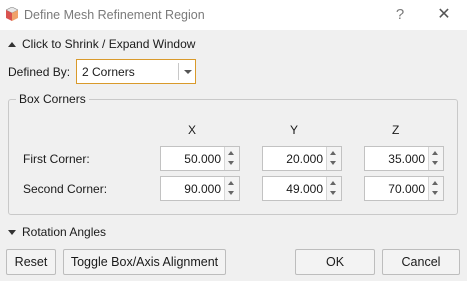  What do you see at coordinates (56, 159) in the screenshot?
I see `first-corner-label: First Corner:` at bounding box center [56, 159].